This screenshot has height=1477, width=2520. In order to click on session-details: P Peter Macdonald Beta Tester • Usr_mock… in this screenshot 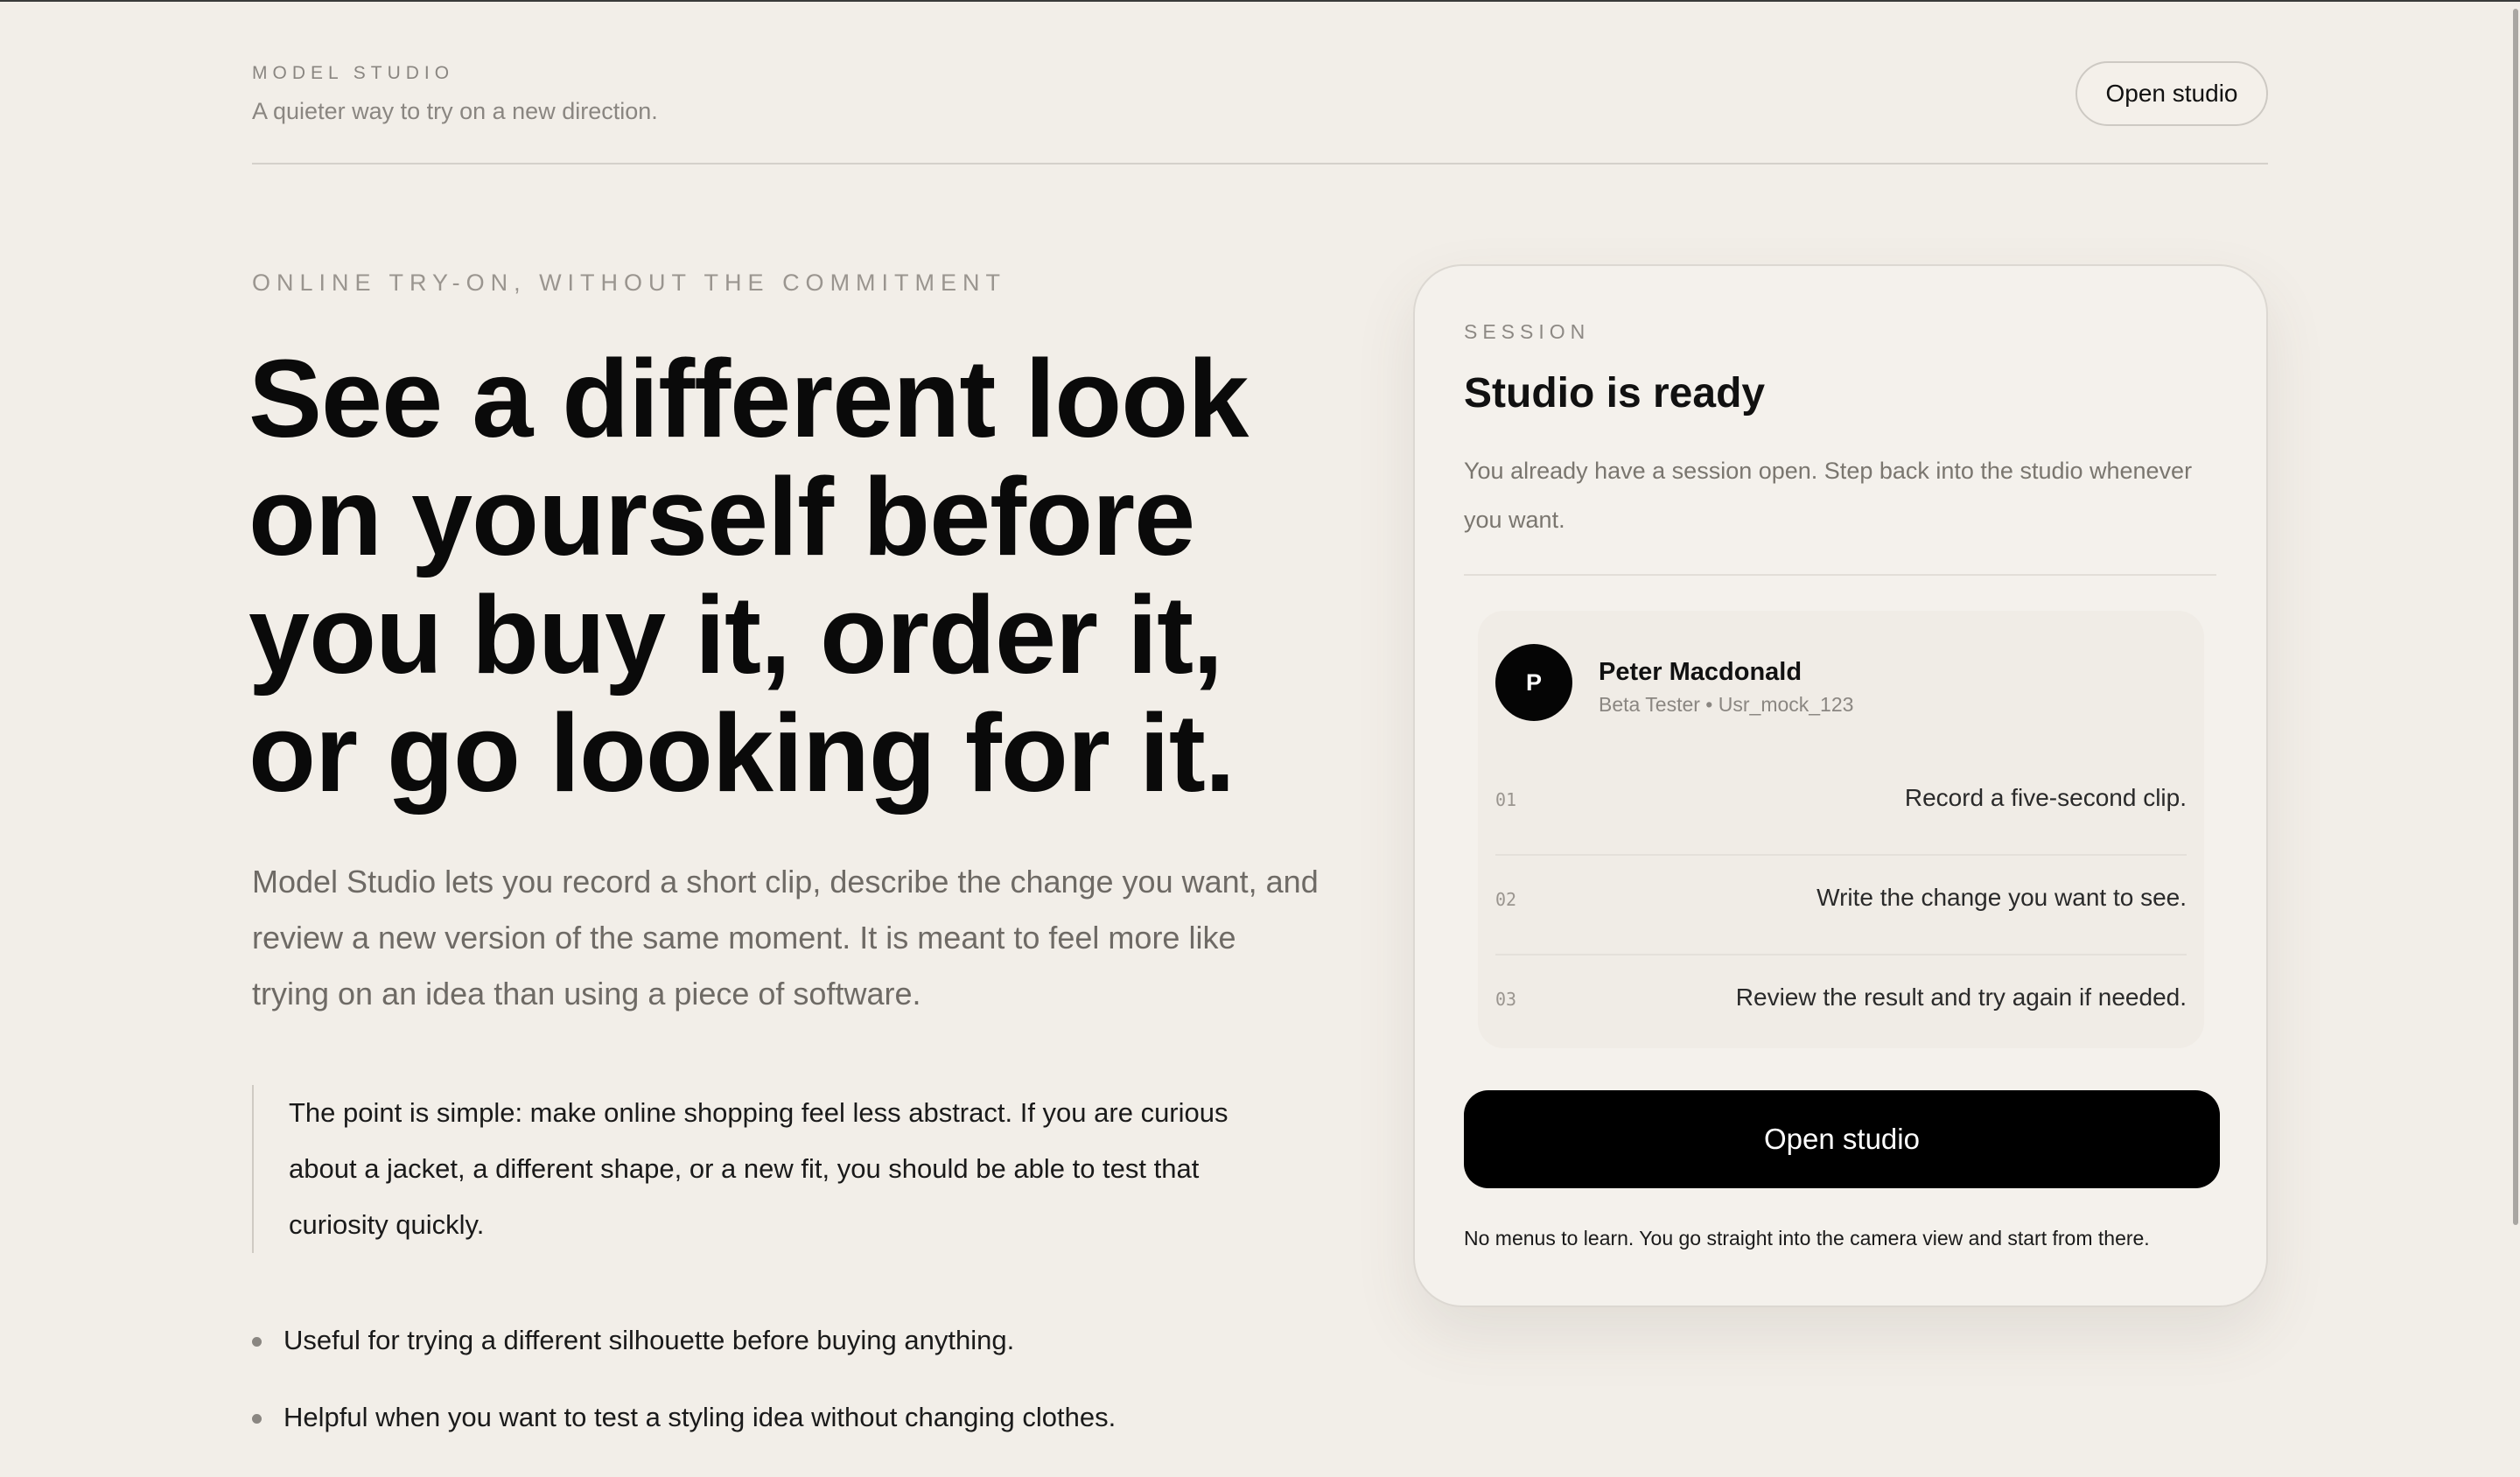, I will do `click(1841, 829)`.